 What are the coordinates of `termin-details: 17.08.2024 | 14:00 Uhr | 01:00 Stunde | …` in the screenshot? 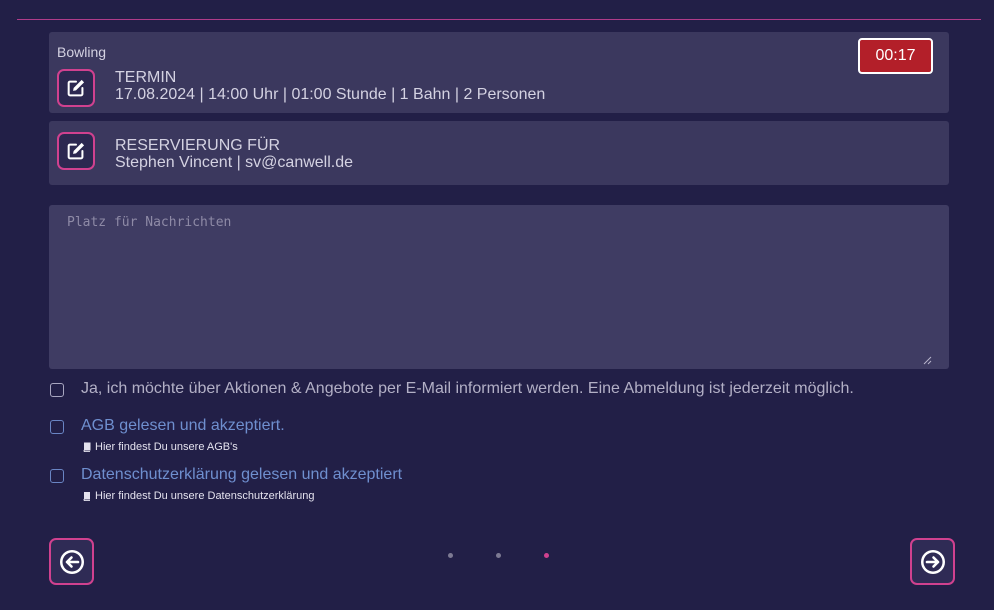 It's located at (330, 94).